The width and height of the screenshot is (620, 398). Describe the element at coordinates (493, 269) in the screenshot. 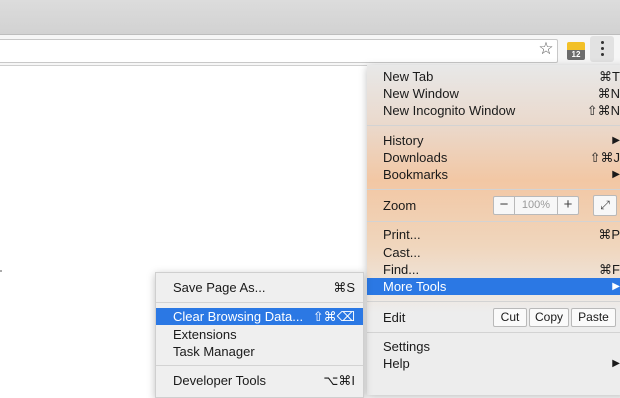

I see `menu-item-find: Find... ⌘F` at that location.